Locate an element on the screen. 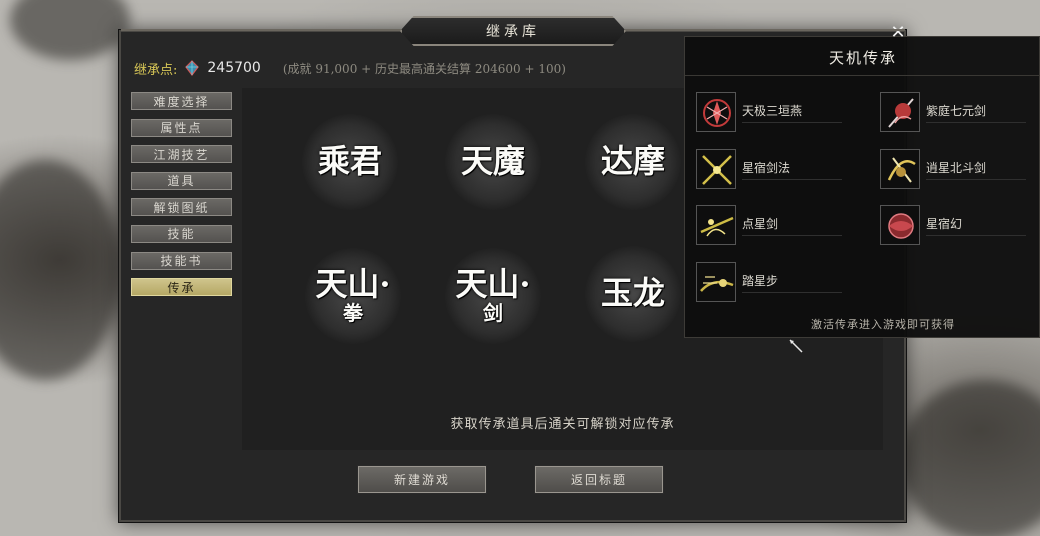 The width and height of the screenshot is (1040, 536). sidebar-item-inheritance: 传承 is located at coordinates (181, 287).